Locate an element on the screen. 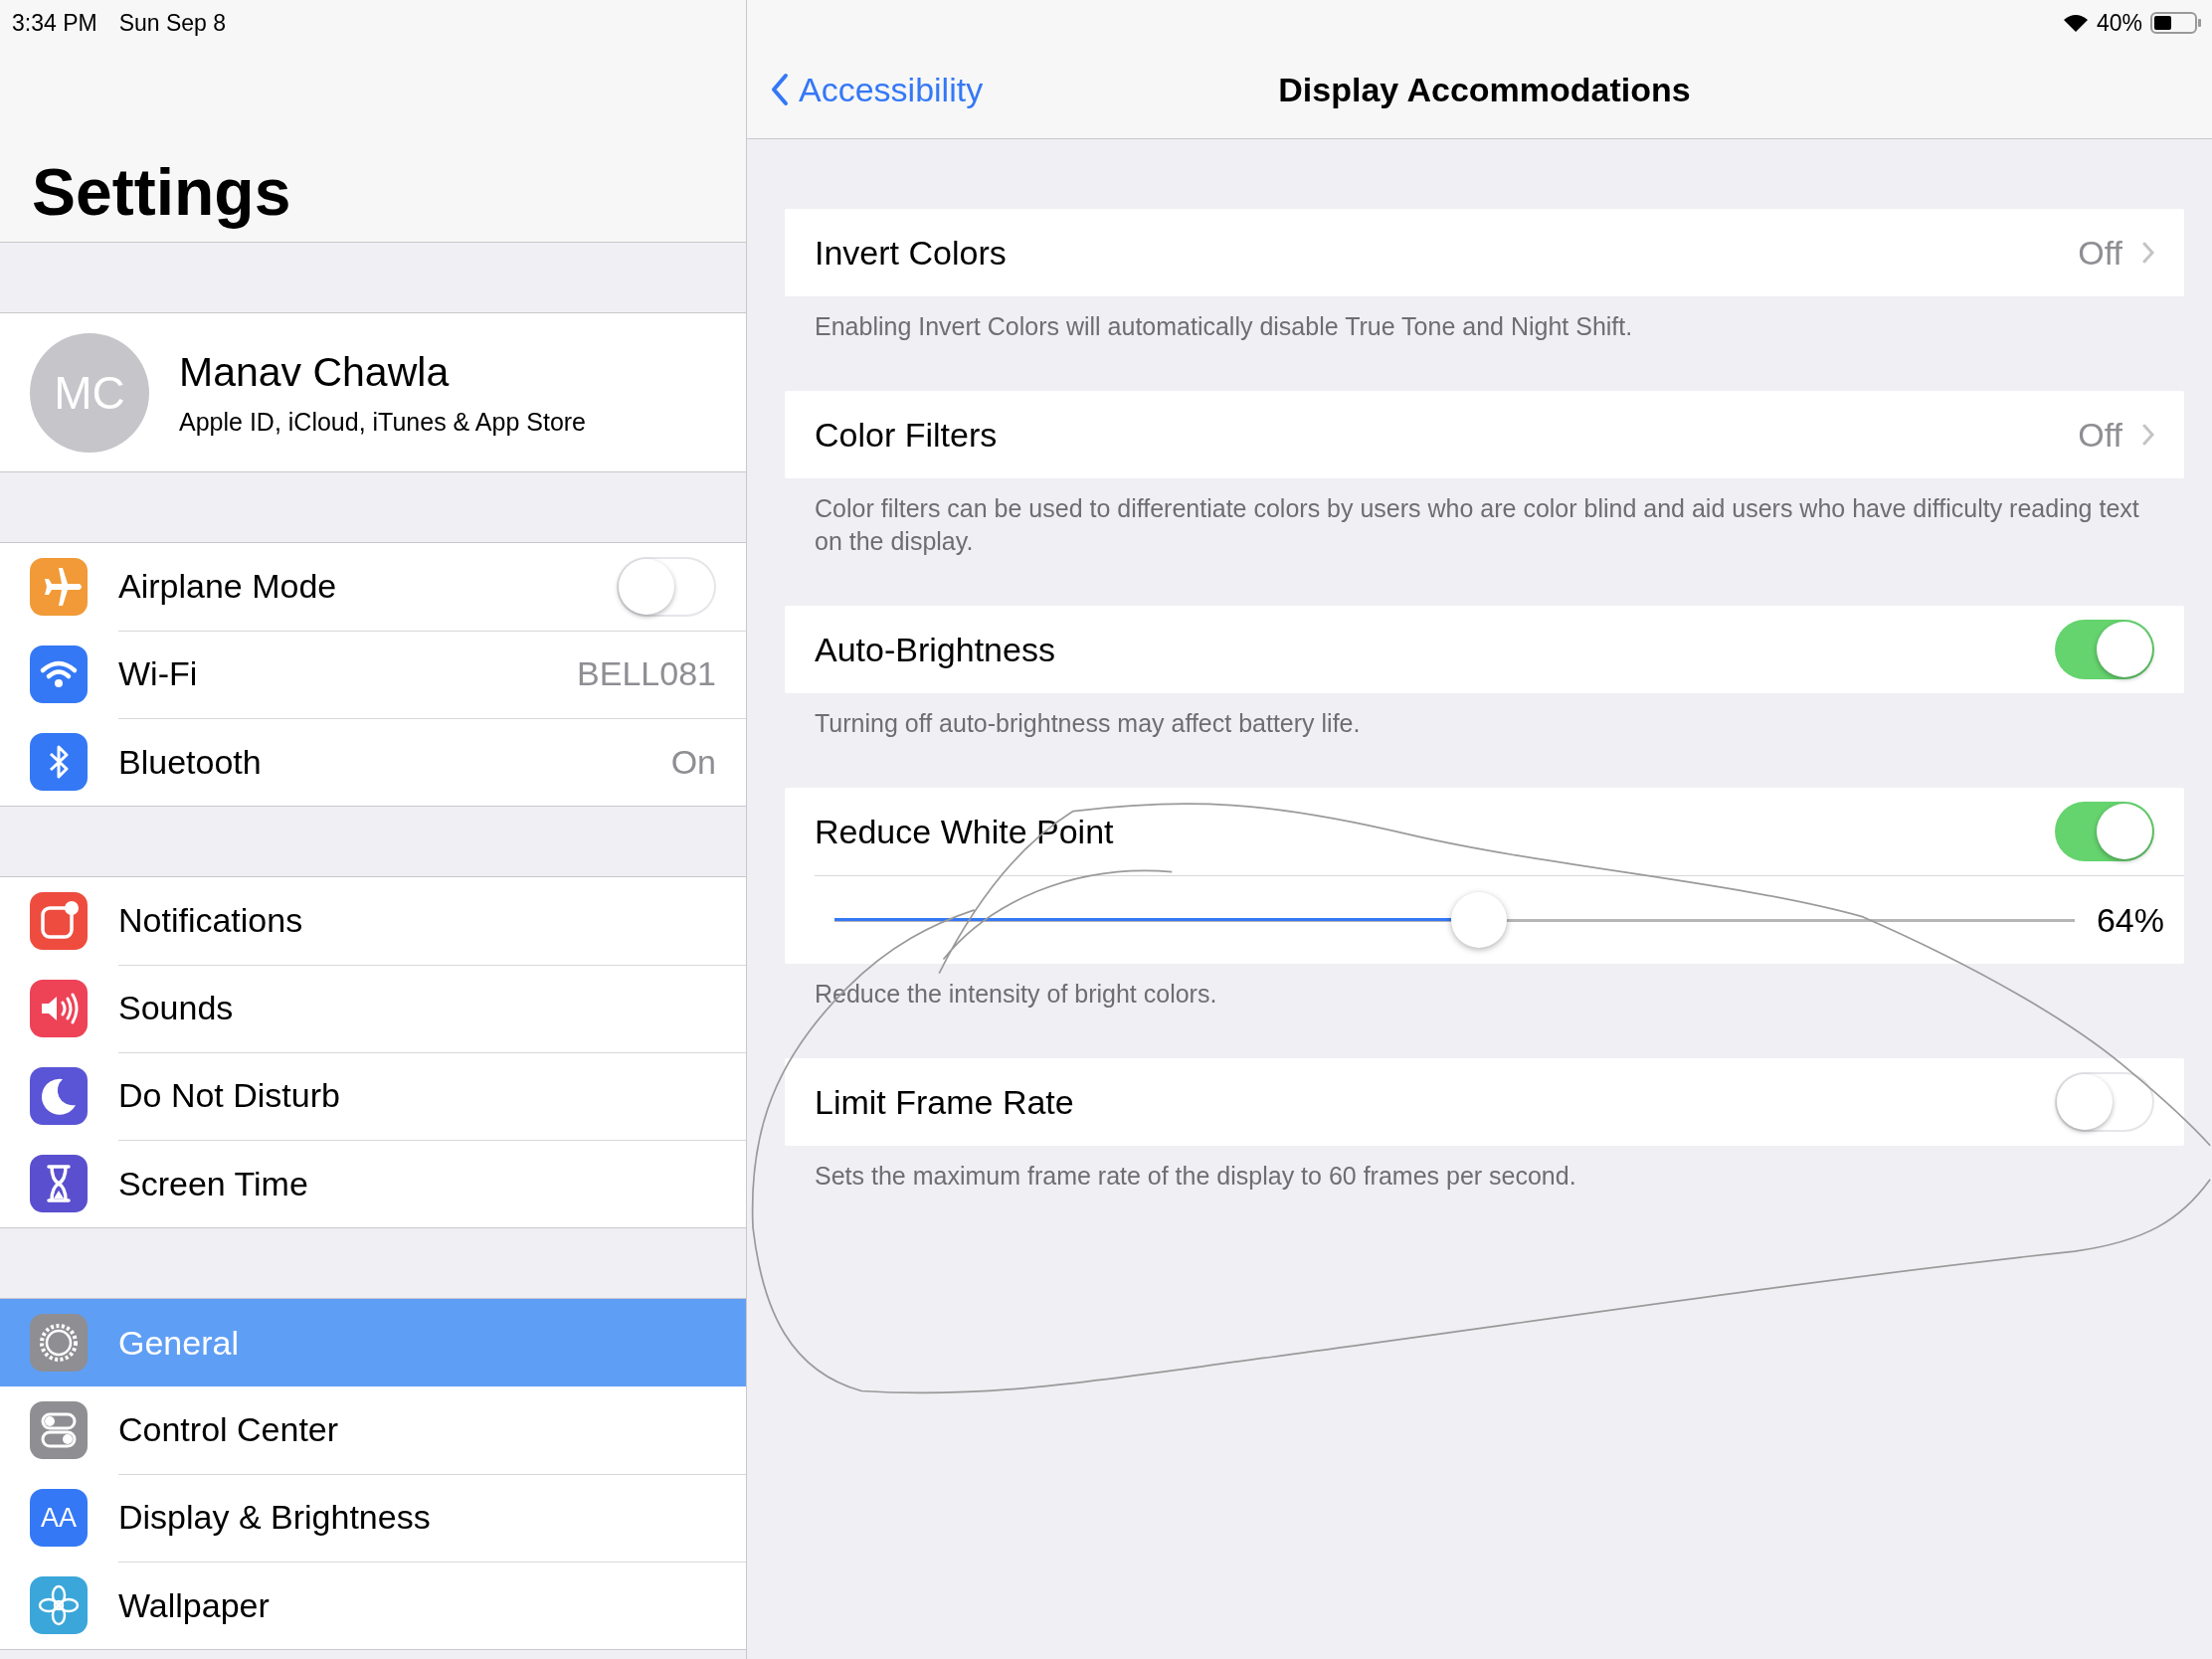 Image resolution: width=2212 pixels, height=1659 pixels. item-value: BELL081 is located at coordinates (646, 673).